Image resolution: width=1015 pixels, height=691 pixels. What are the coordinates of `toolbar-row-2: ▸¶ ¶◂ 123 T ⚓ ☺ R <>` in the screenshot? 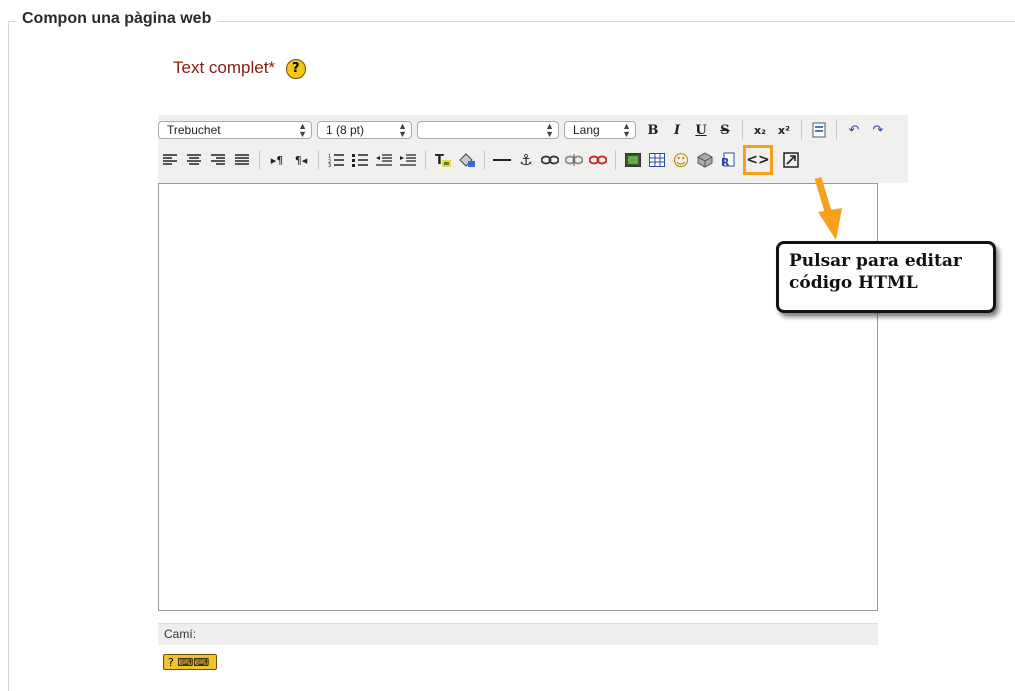 It's located at (480, 160).